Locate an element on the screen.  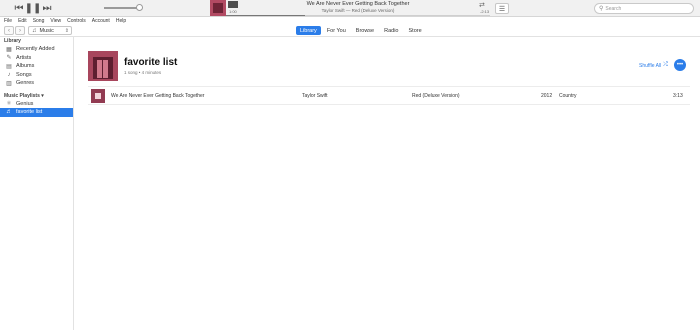
forward-button: › is located at coordinates (20, 30).